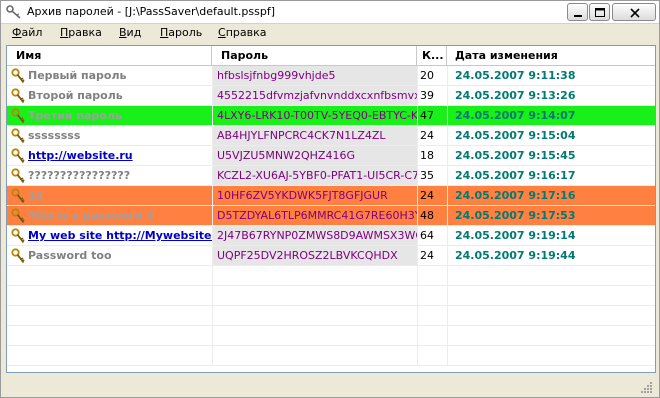 This screenshot has width=660, height=398. What do you see at coordinates (314, 195) in the screenshot?
I see `row-password: 10HF6ZV5YKDWK5FJT8GFJGUR` at bounding box center [314, 195].